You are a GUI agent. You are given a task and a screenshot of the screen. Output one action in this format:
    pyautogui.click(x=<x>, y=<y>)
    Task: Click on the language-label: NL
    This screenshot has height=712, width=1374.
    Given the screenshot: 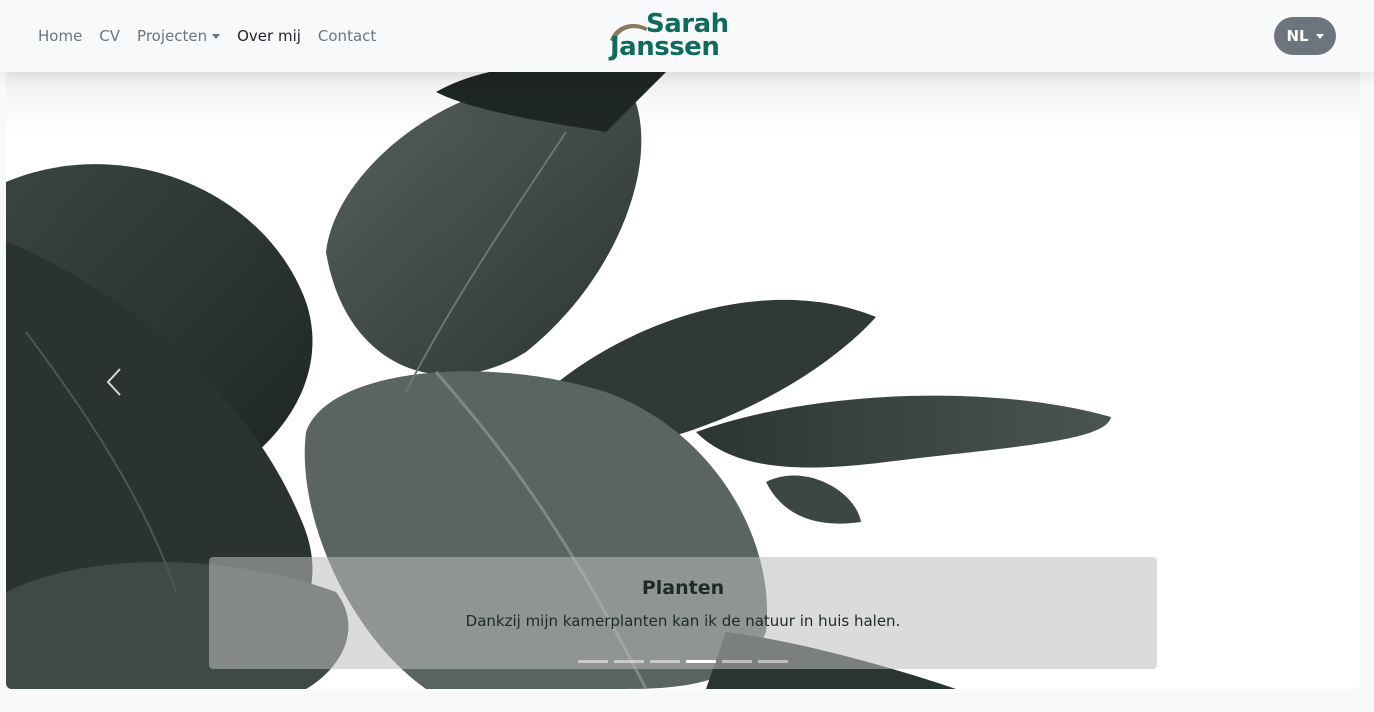 What is the action you would take?
    pyautogui.click(x=1297, y=36)
    